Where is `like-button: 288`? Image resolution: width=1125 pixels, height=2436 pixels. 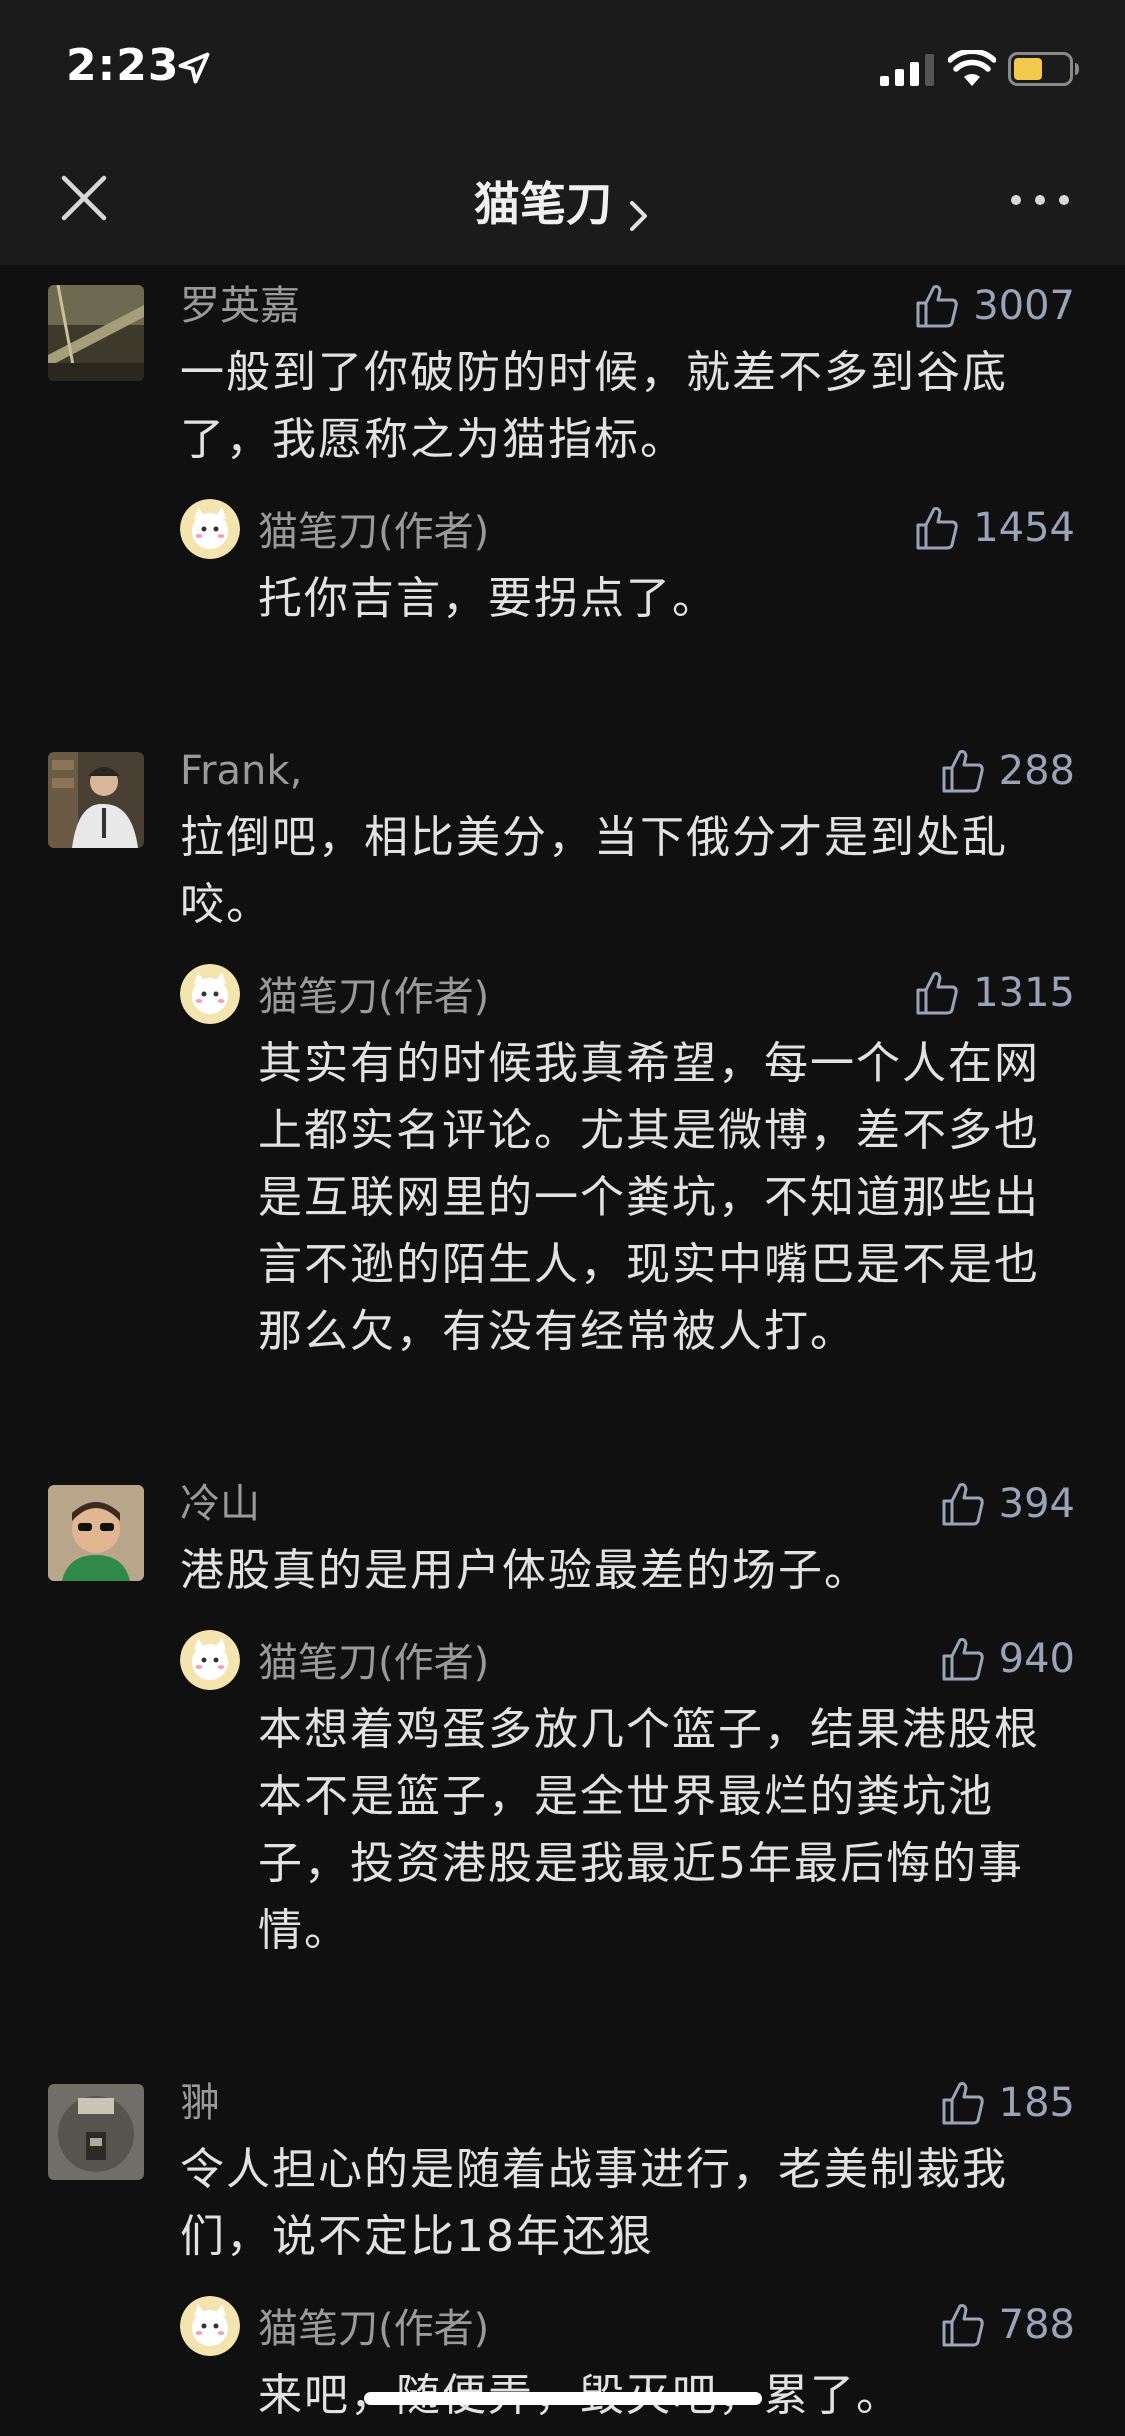
like-button: 288 is located at coordinates (1008, 771).